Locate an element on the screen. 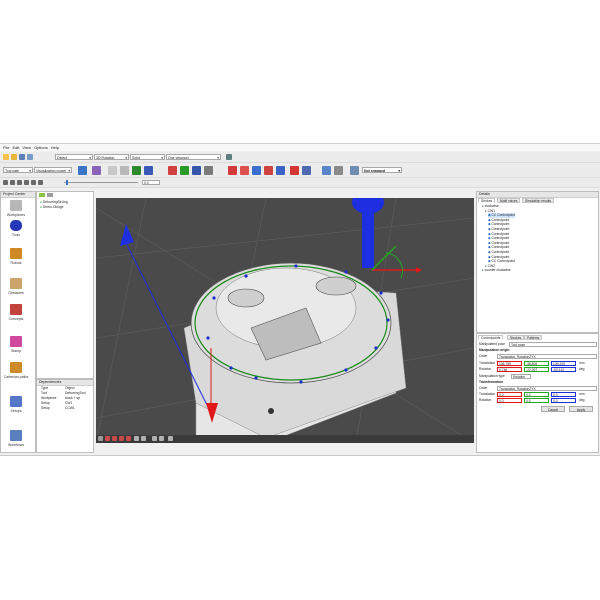 The width and height of the screenshot is (600, 600). translation2-z-field: 0,0 is located at coordinates (563, 394).